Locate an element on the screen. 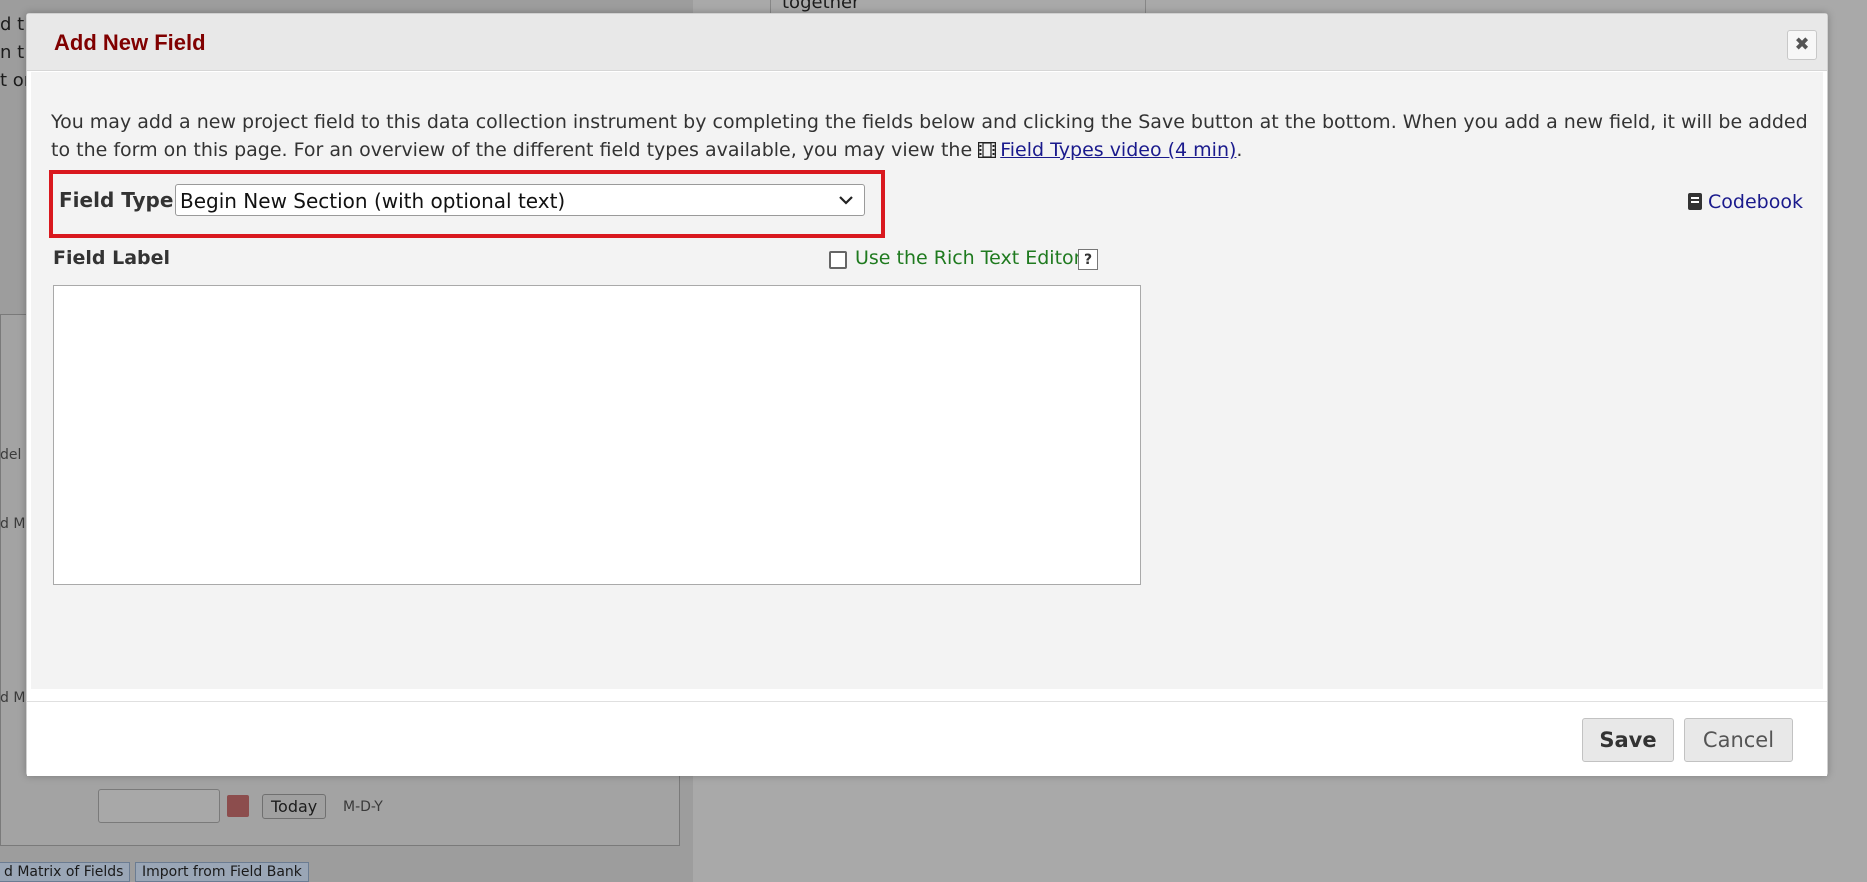 The image size is (1867, 882). add-matrix-button: d Matrix of Fields is located at coordinates (65, 872).